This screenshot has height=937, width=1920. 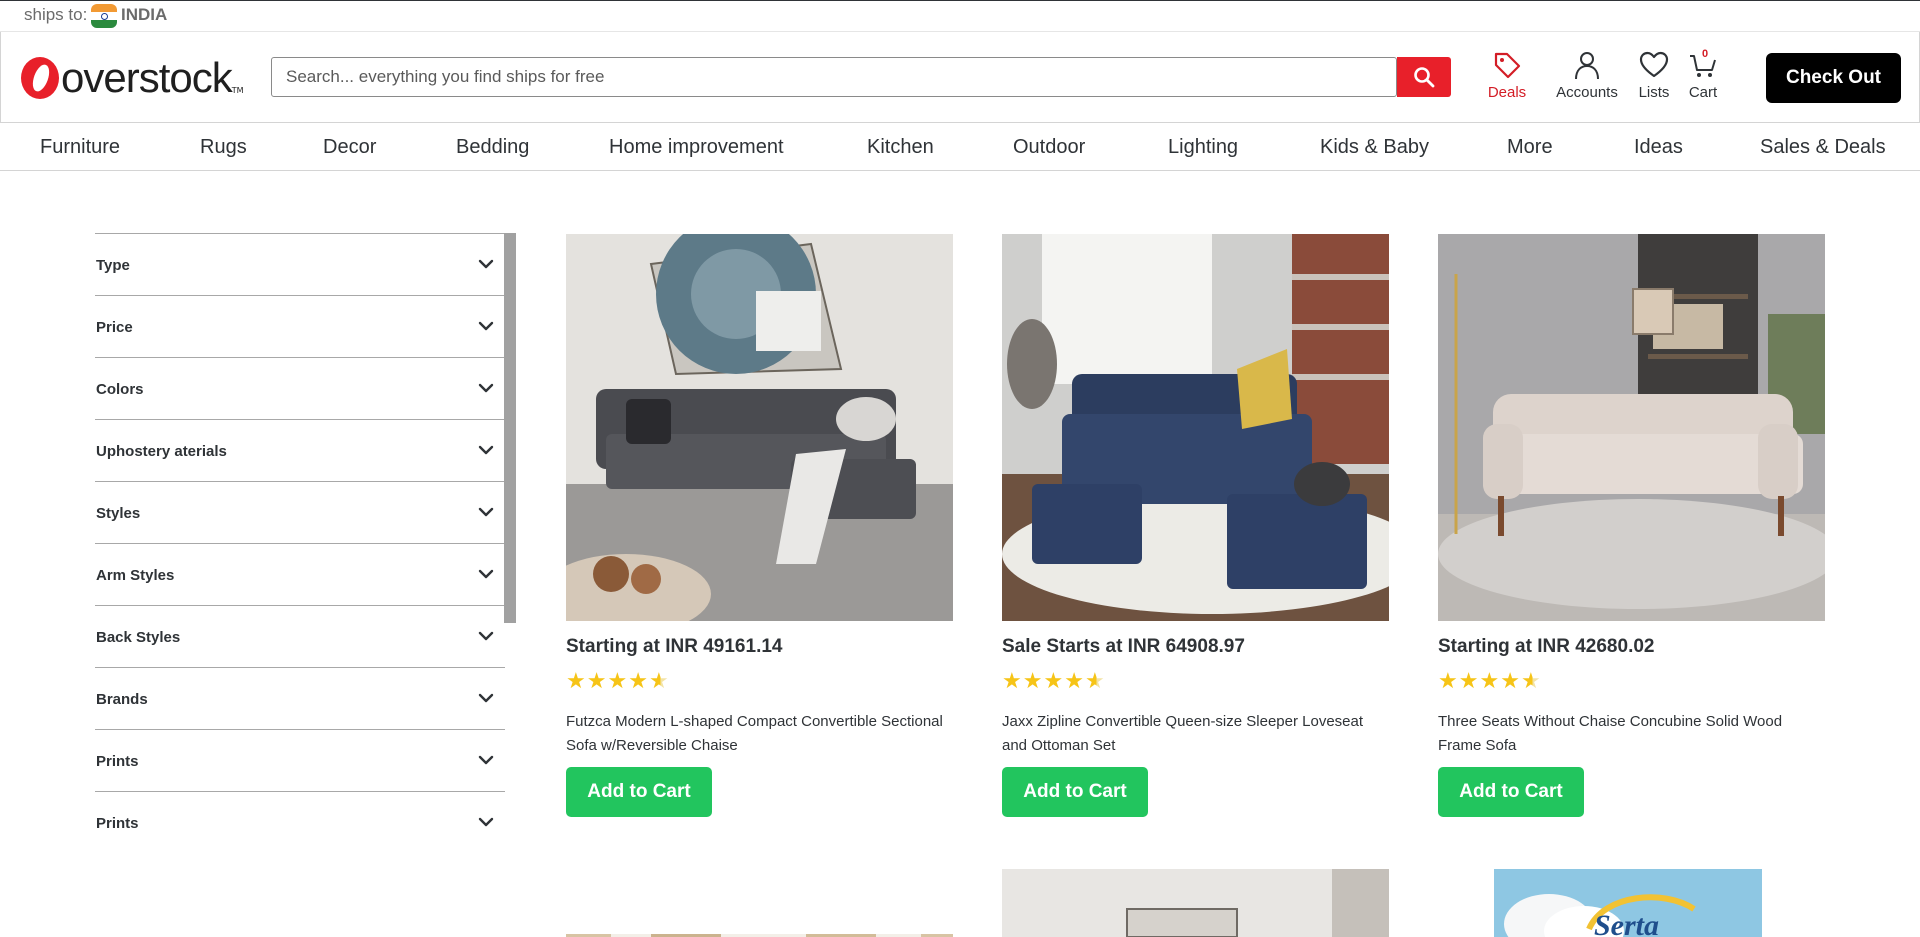 I want to click on search-button, so click(x=1424, y=77).